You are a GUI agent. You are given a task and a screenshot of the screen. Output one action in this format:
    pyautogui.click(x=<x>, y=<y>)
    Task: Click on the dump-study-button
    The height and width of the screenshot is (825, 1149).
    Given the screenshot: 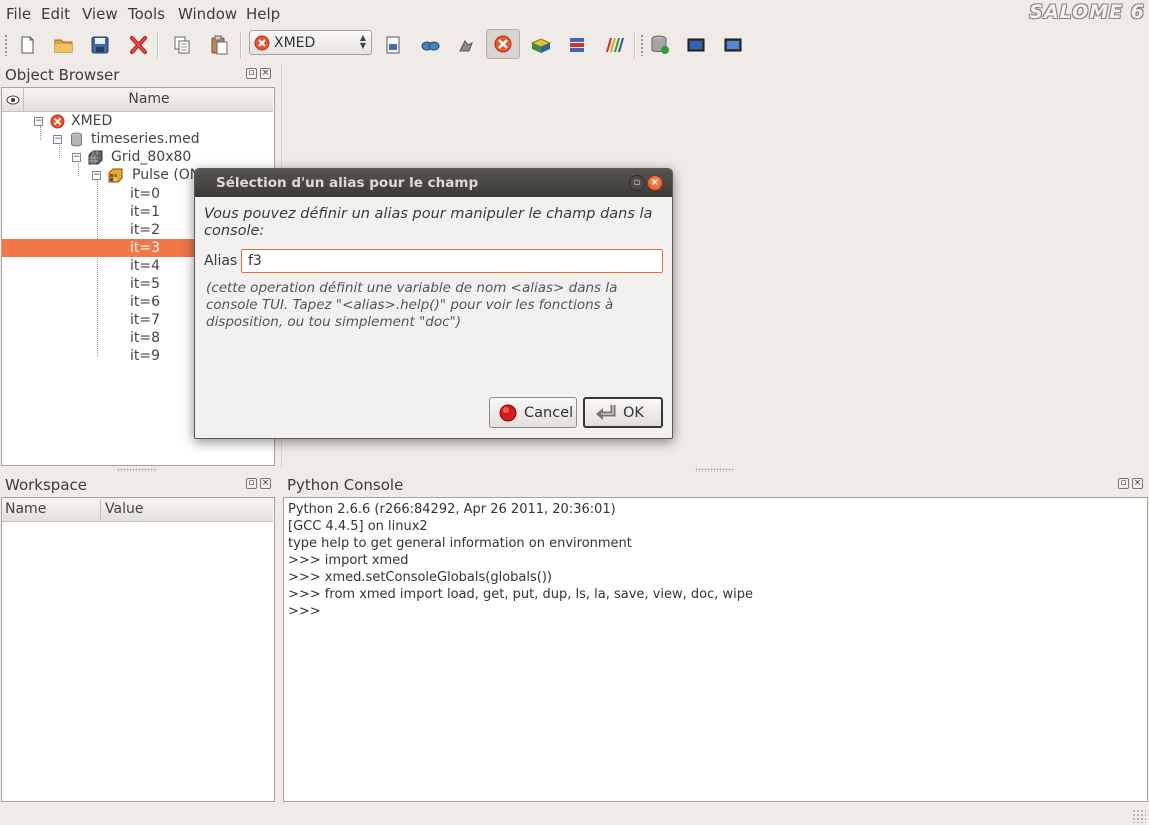 What is the action you would take?
    pyautogui.click(x=393, y=45)
    